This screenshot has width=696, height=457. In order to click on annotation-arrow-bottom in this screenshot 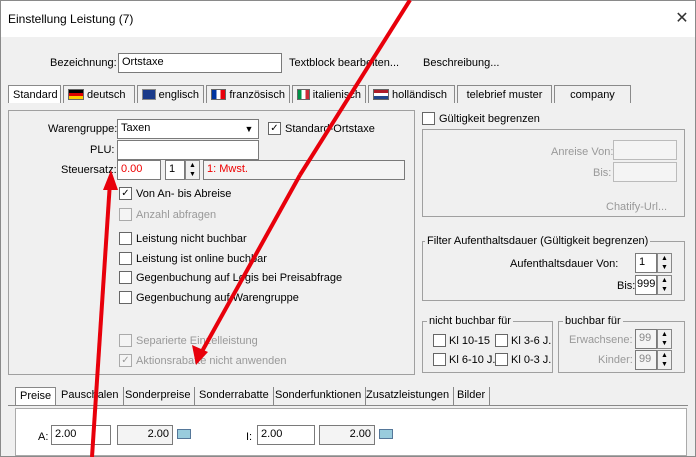, I will do `click(101, 319)`.